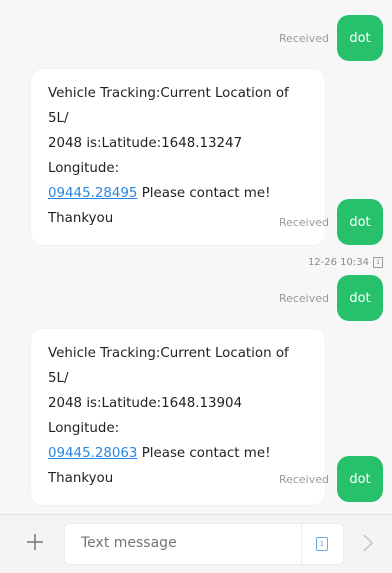 Image resolution: width=392 pixels, height=573 pixels. I want to click on timestamp-text: 12-26 10:34, so click(338, 262).